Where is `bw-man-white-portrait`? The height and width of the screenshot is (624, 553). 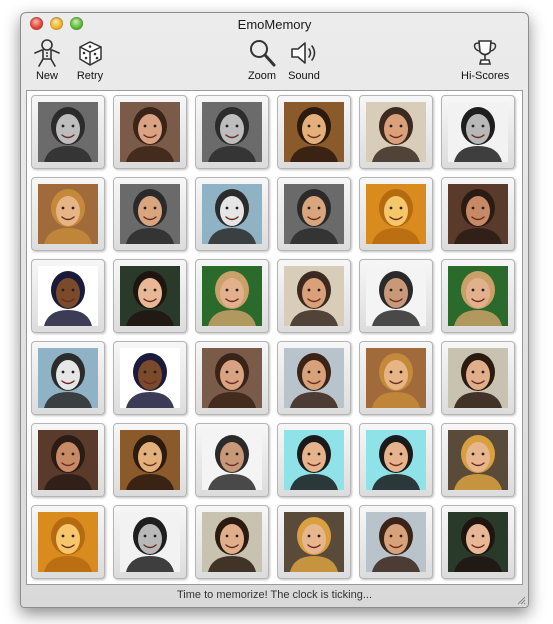 bw-man-white-portrait is located at coordinates (150, 542).